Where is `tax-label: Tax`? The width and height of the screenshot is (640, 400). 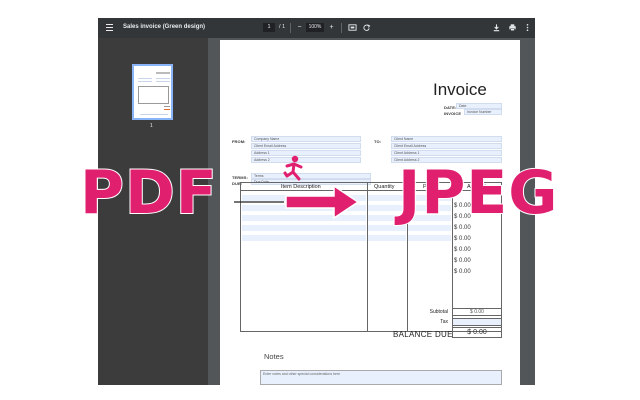 tax-label: Tax is located at coordinates (444, 322).